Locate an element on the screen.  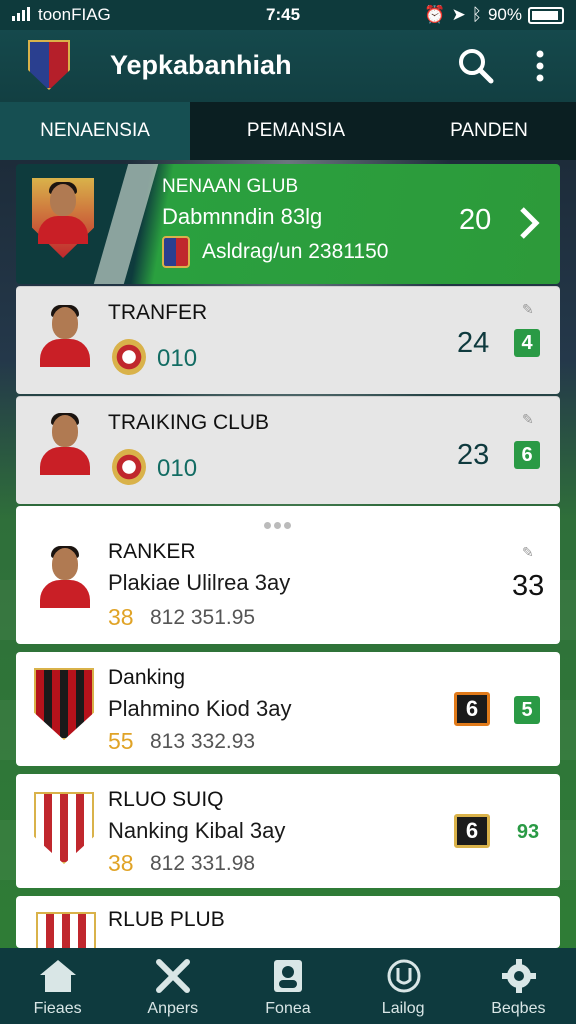
tab-bar: NENAENSIA PEMANSIA PANDEN is located at coordinates (288, 131).